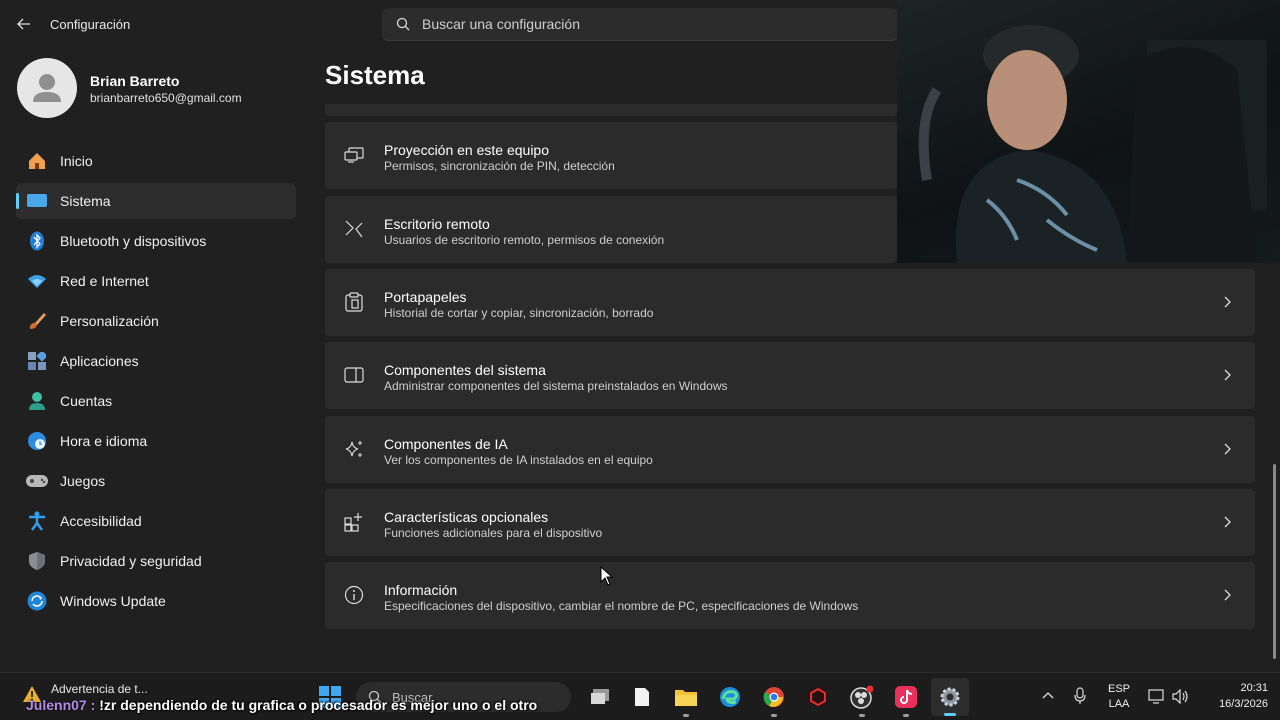 Image resolution: width=1280 pixels, height=720 pixels. Describe the element at coordinates (950, 697) in the screenshot. I see `taskbar-app-settings` at that location.